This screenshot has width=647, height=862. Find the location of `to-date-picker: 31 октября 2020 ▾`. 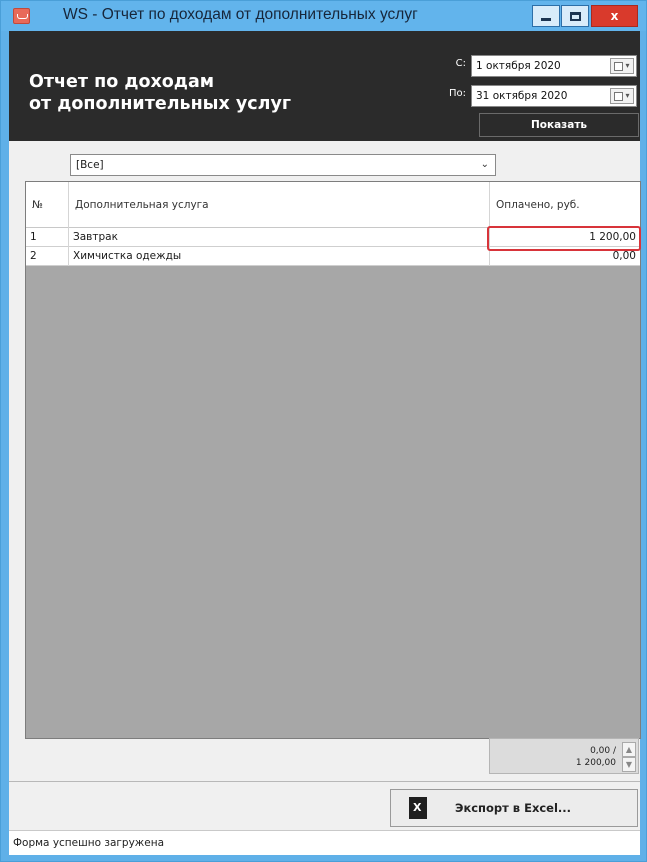

to-date-picker: 31 октября 2020 ▾ is located at coordinates (554, 96).